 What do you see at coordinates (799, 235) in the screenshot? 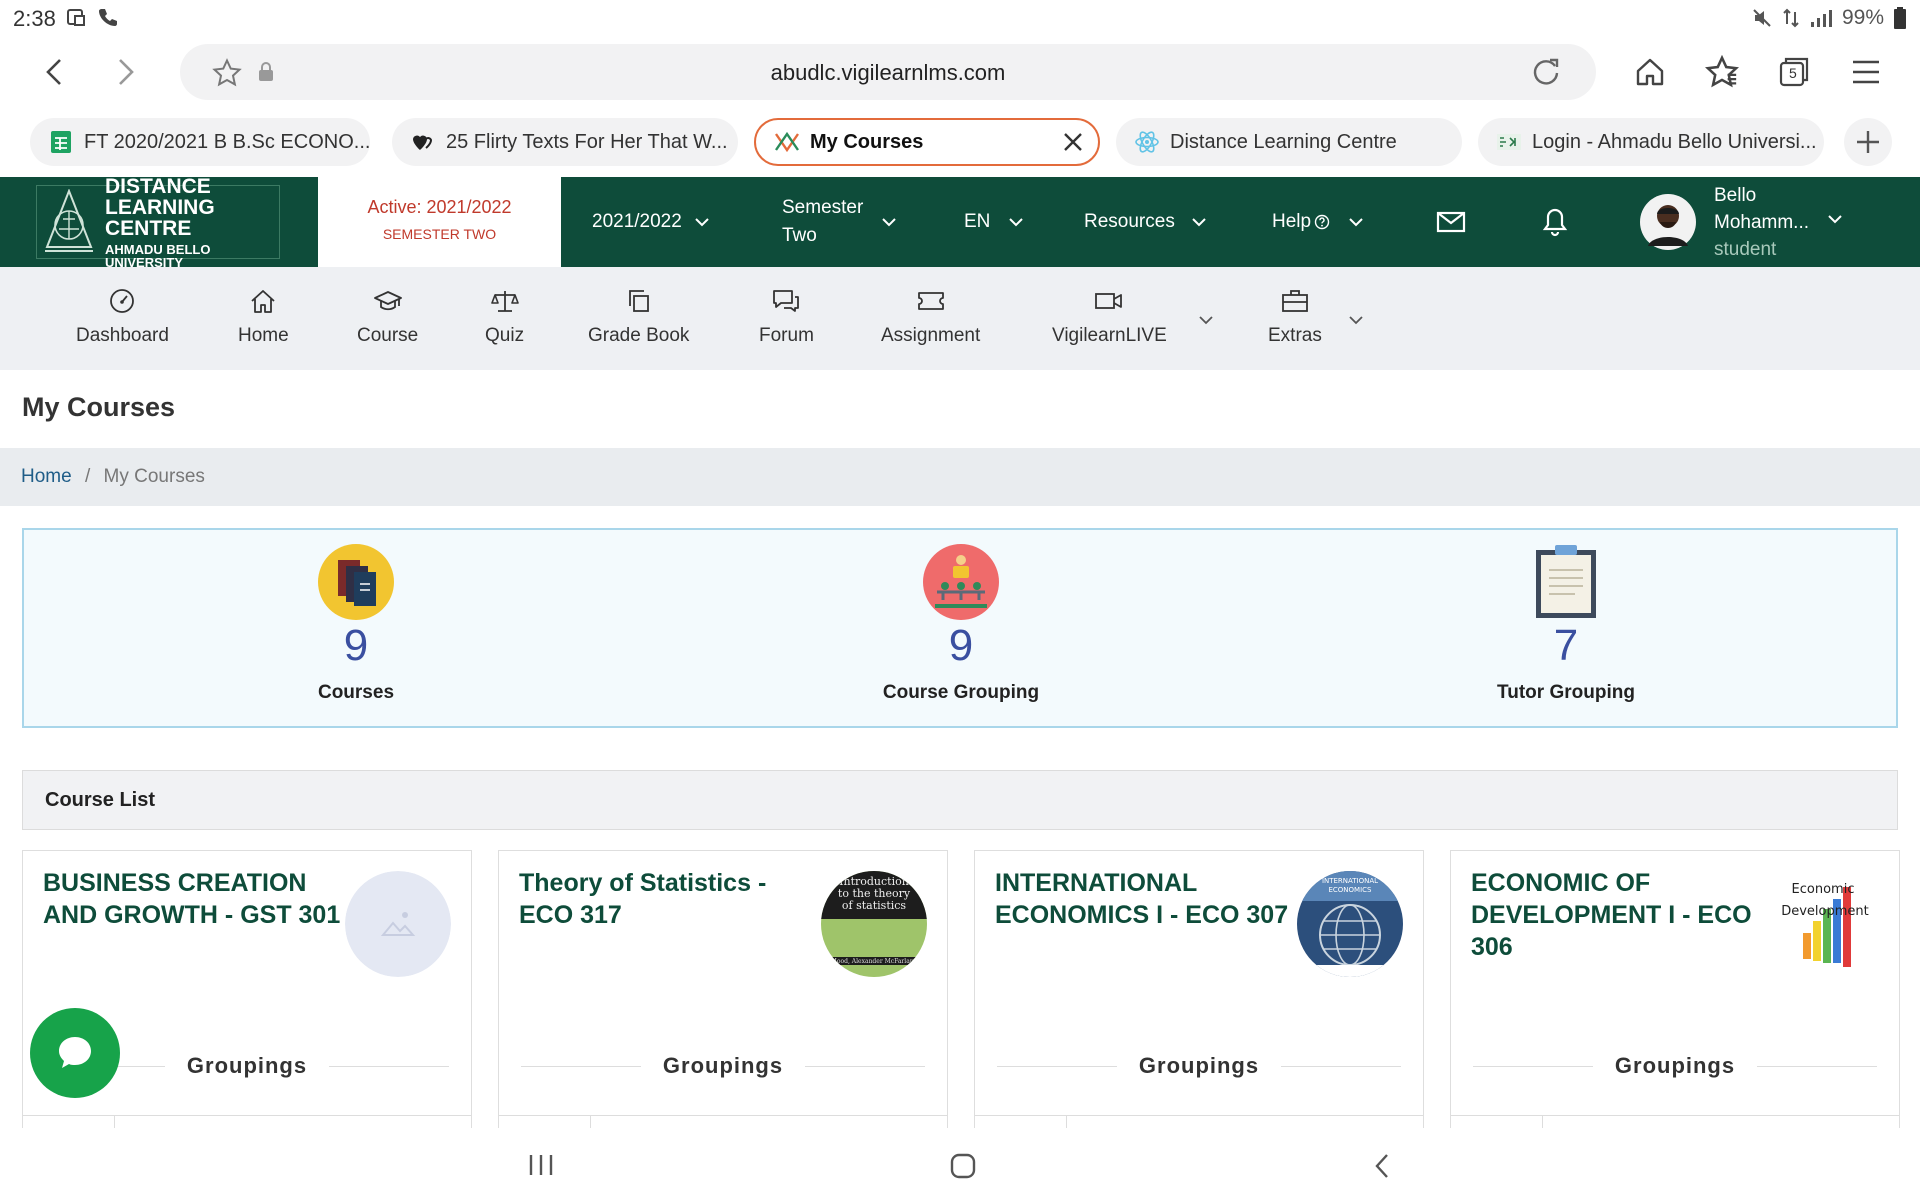
I see `semester-line2: Two` at bounding box center [799, 235].